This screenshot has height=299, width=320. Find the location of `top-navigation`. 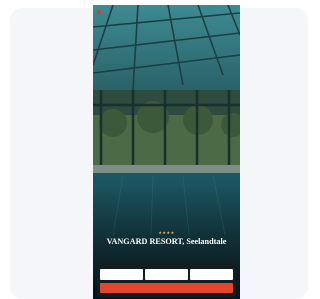

top-navigation is located at coordinates (166, 12).